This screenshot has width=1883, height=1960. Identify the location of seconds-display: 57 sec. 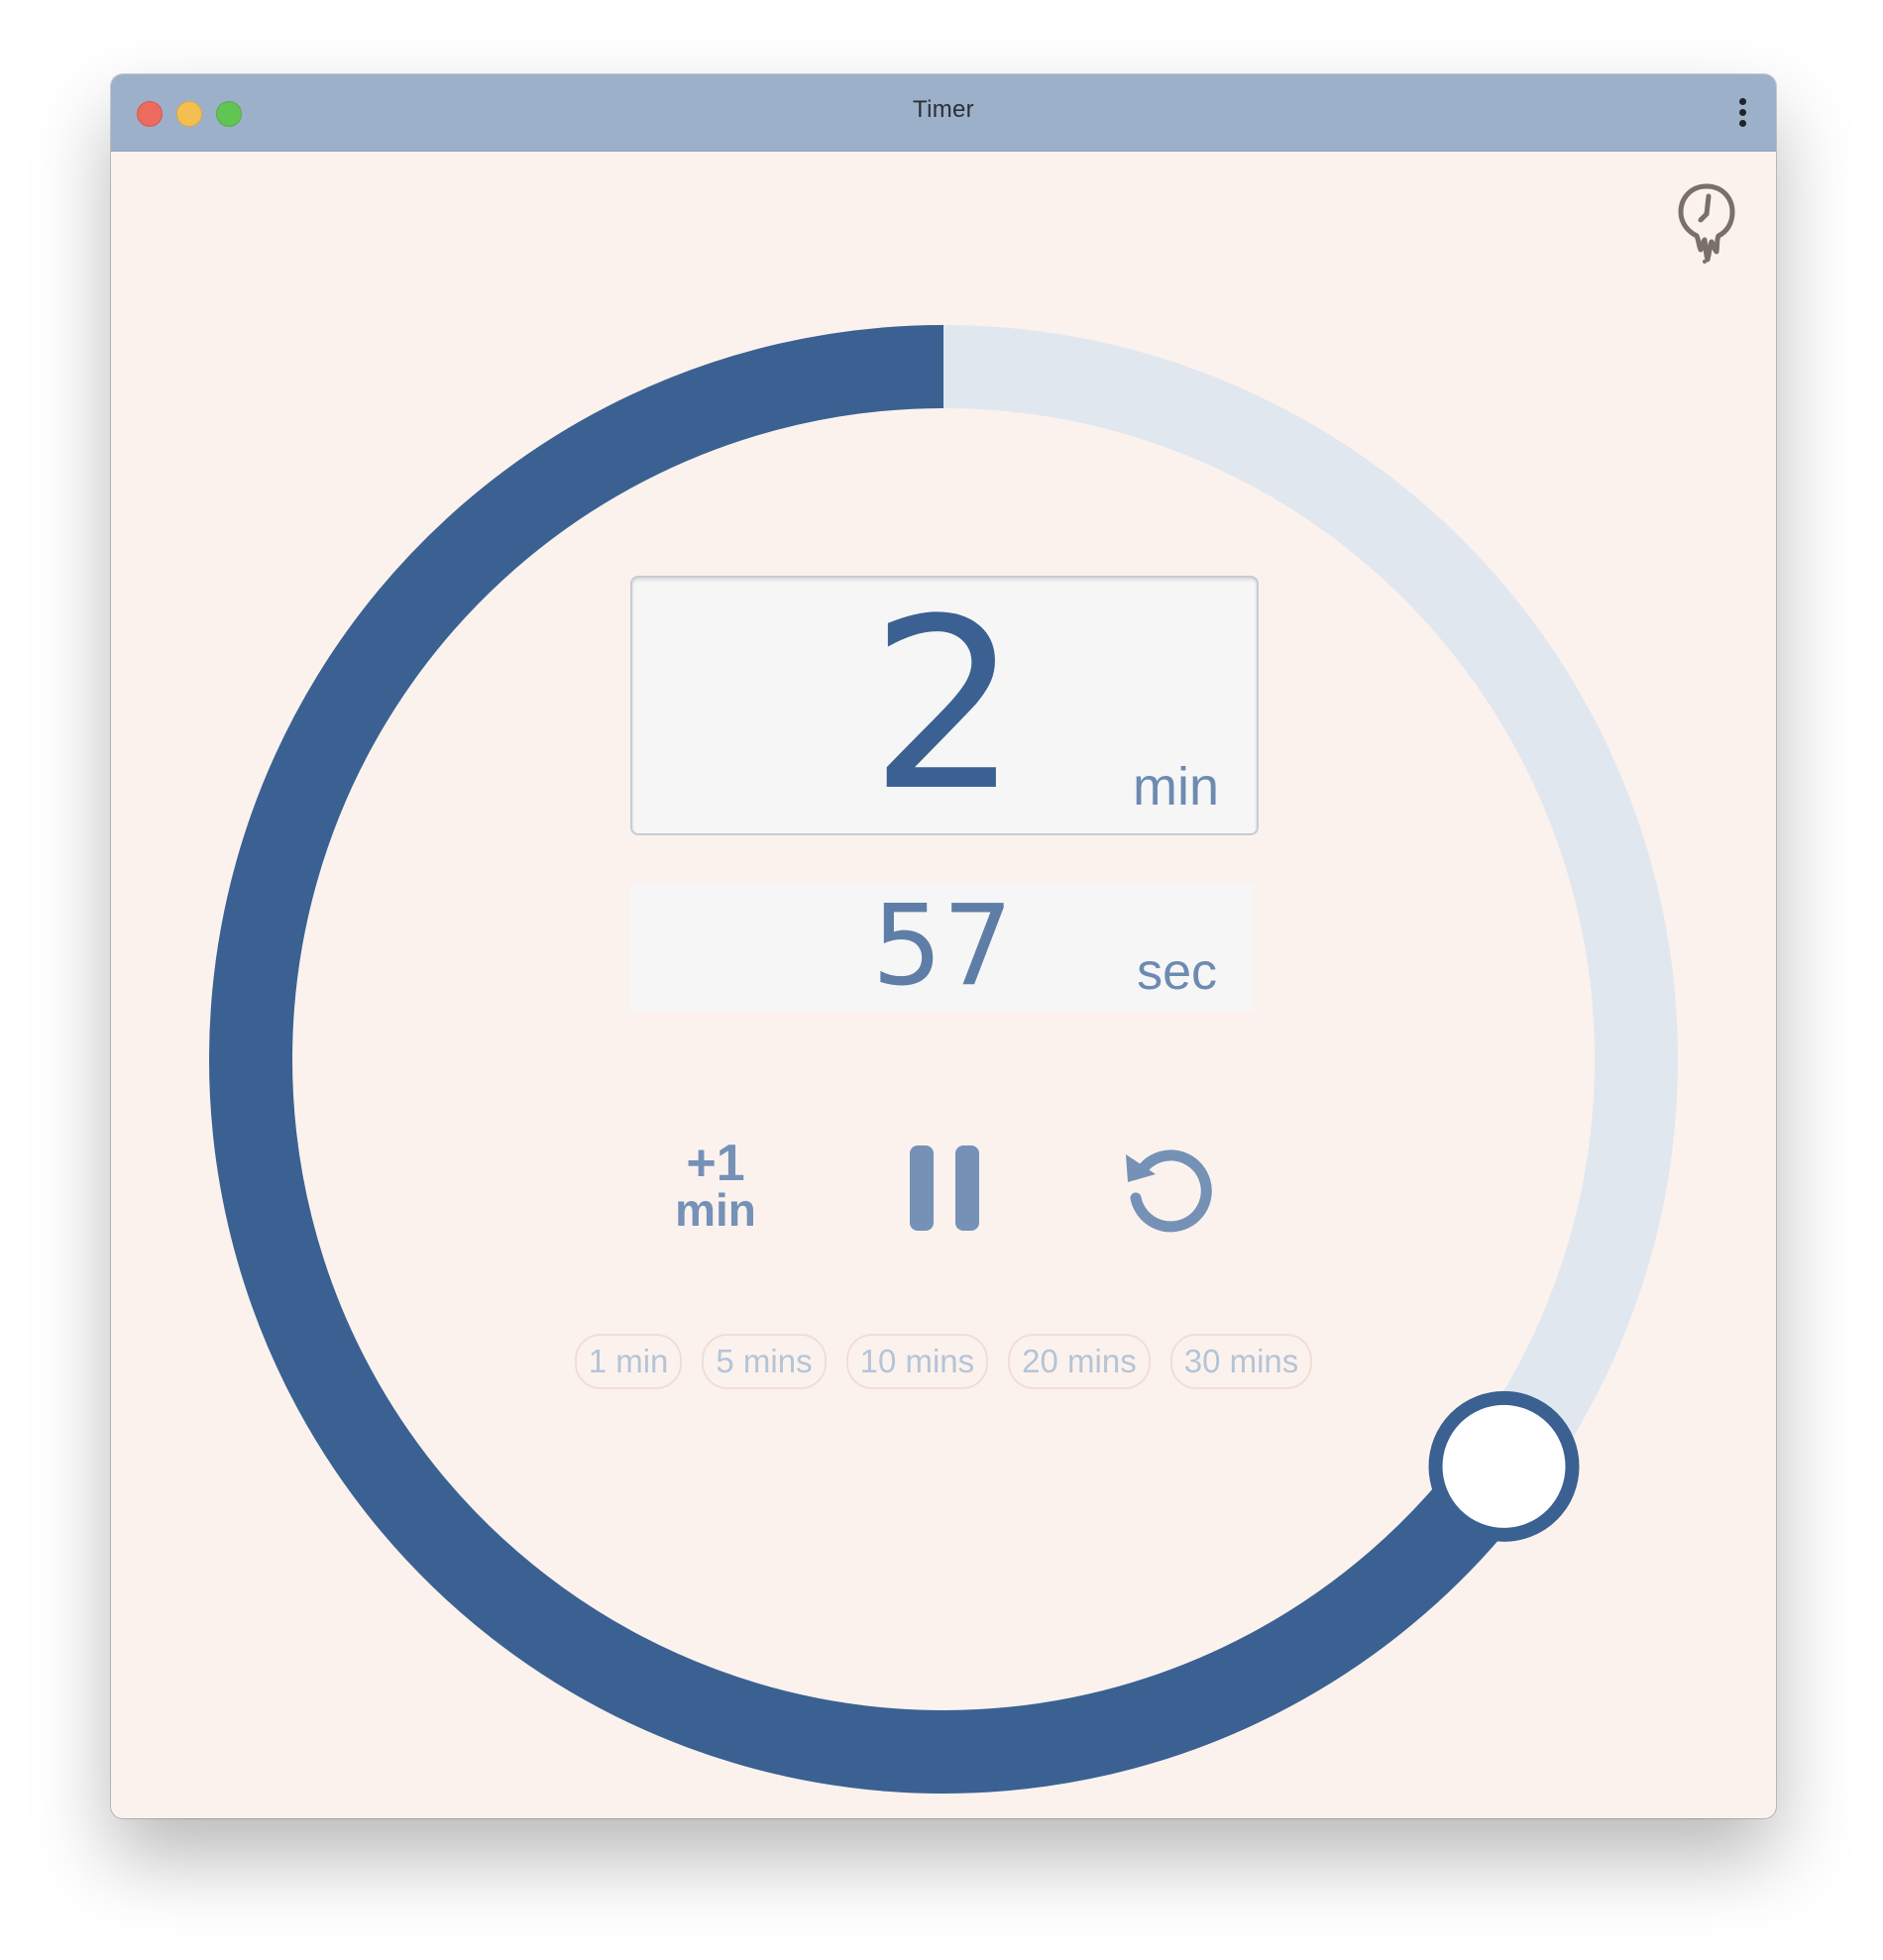
(942, 947).